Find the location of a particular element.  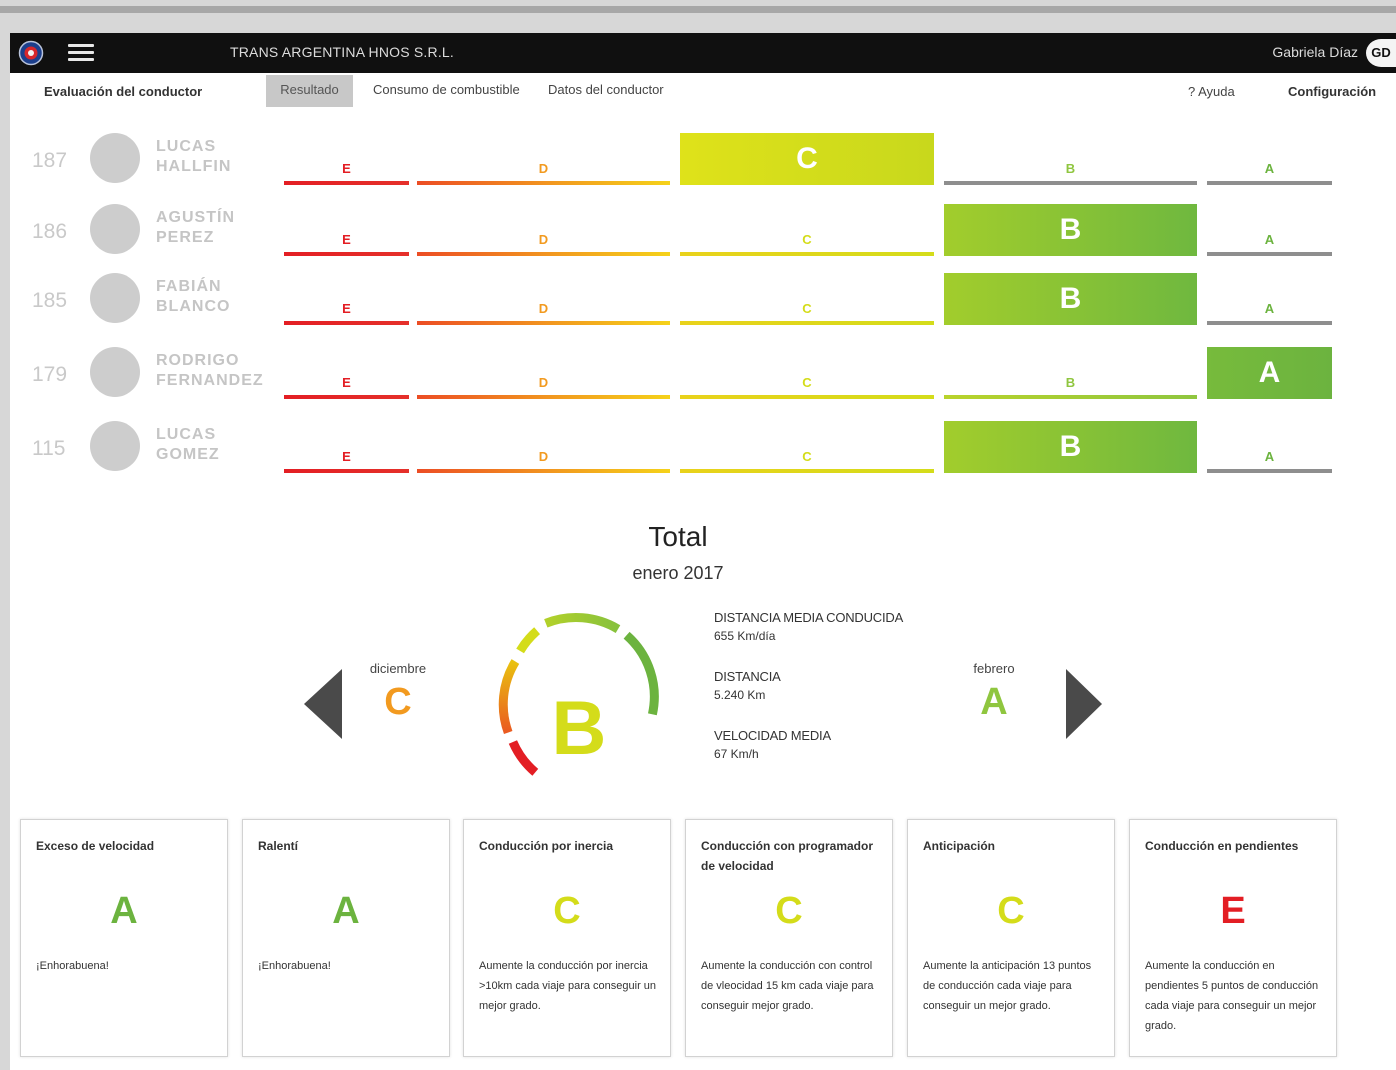

user-name: Gabriela Díaz is located at coordinates (1315, 52).